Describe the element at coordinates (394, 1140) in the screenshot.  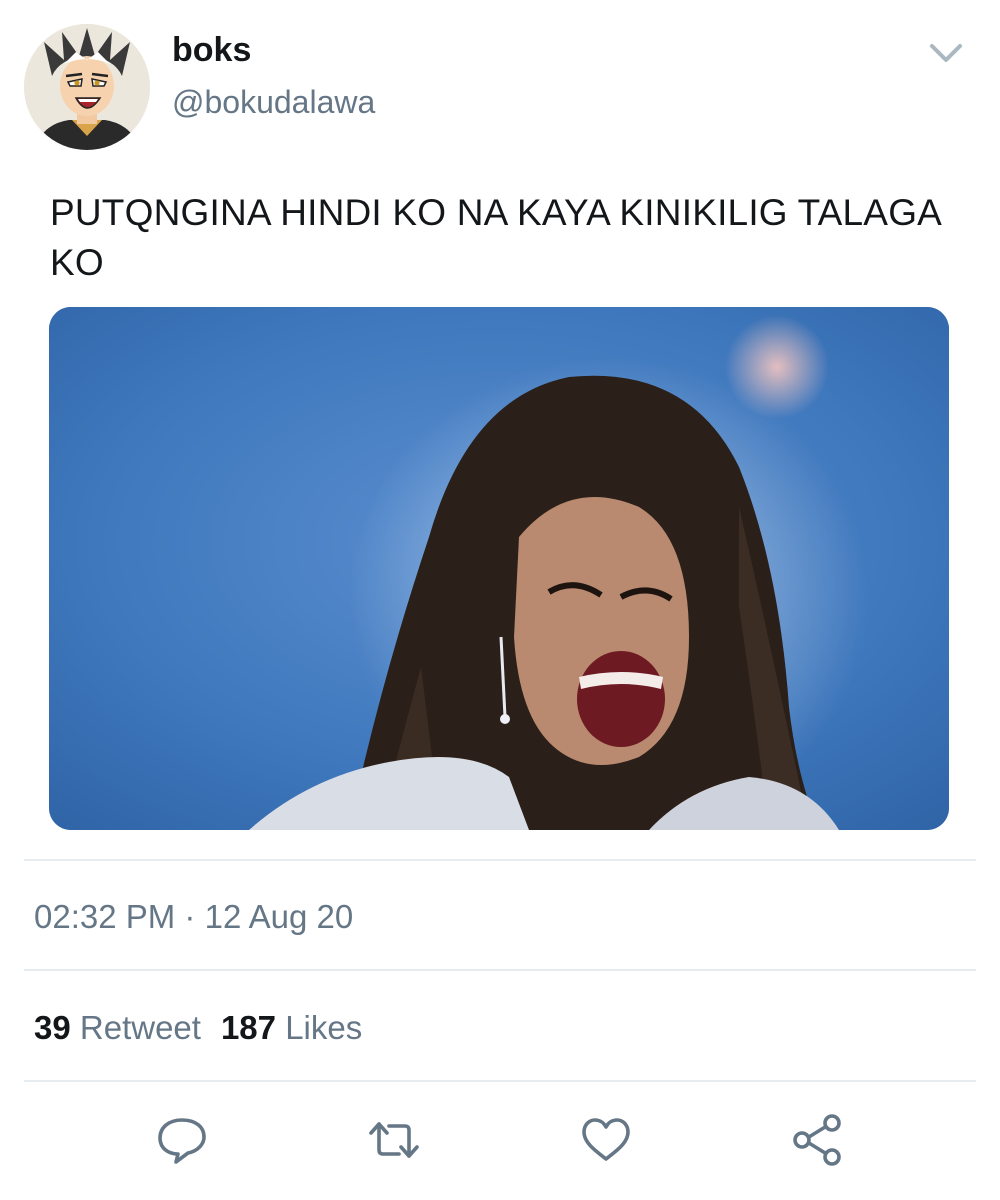
I see `retweet-icon` at that location.